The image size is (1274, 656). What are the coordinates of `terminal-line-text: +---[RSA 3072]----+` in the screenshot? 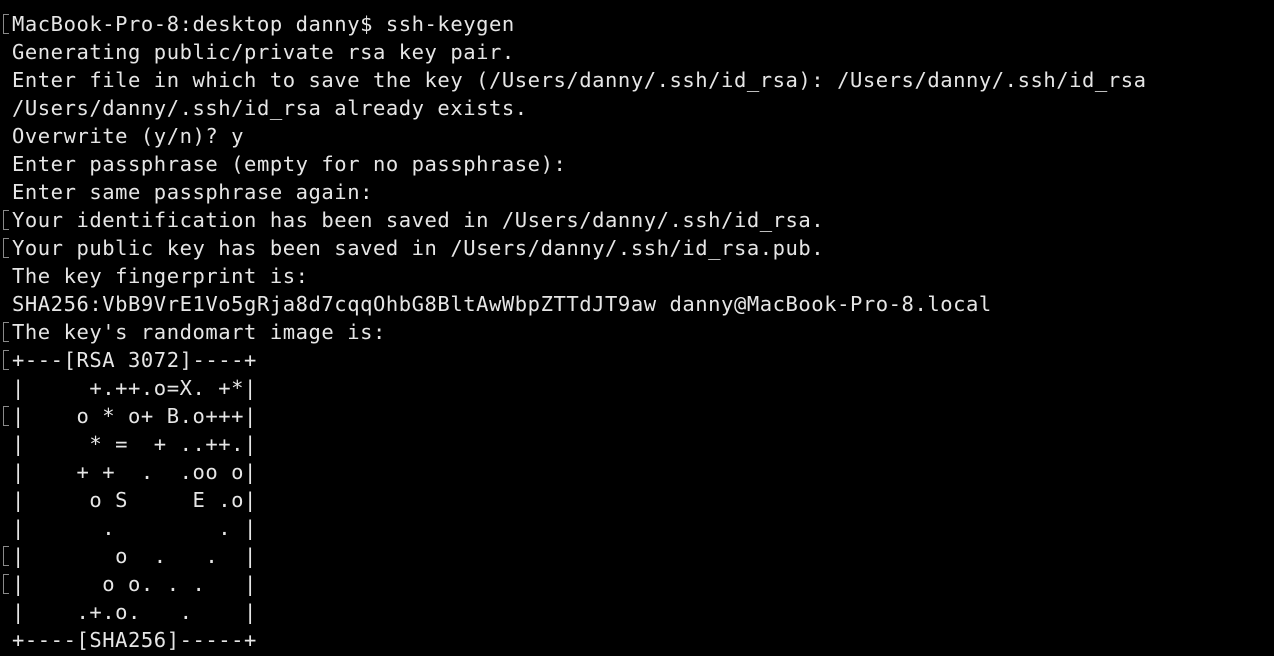 It's located at (134, 360).